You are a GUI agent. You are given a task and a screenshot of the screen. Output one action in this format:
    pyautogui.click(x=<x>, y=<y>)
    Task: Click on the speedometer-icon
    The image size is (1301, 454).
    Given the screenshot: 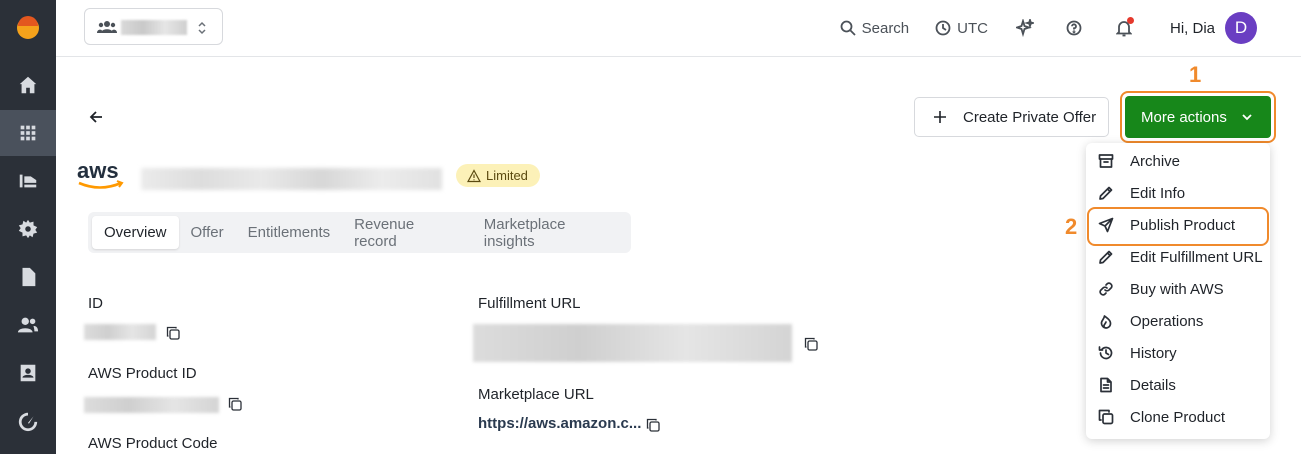 What is the action you would take?
    pyautogui.click(x=28, y=422)
    